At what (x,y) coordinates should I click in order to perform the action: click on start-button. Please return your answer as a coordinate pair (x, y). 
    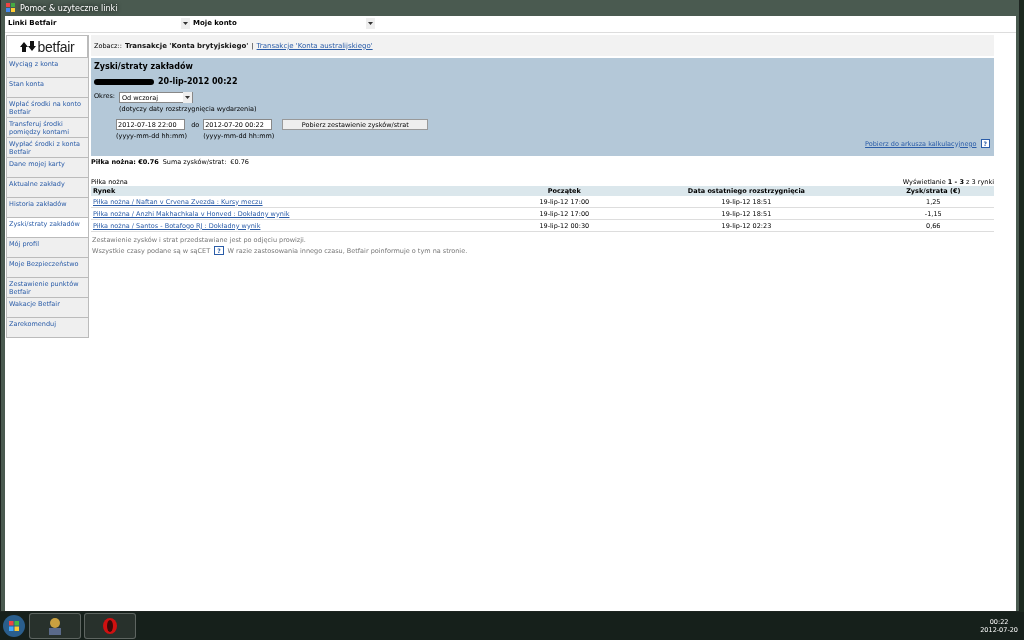
    Looking at the image, I should click on (14, 626).